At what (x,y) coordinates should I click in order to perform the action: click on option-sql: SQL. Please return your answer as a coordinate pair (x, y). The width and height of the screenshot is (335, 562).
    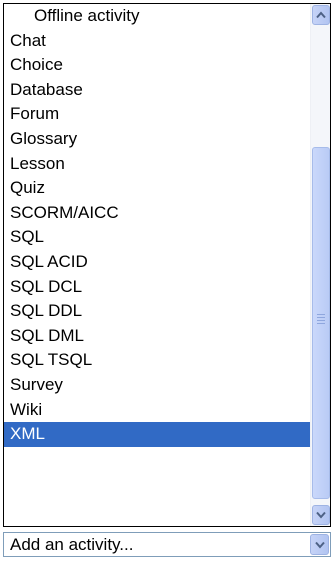
    Looking at the image, I should click on (157, 237).